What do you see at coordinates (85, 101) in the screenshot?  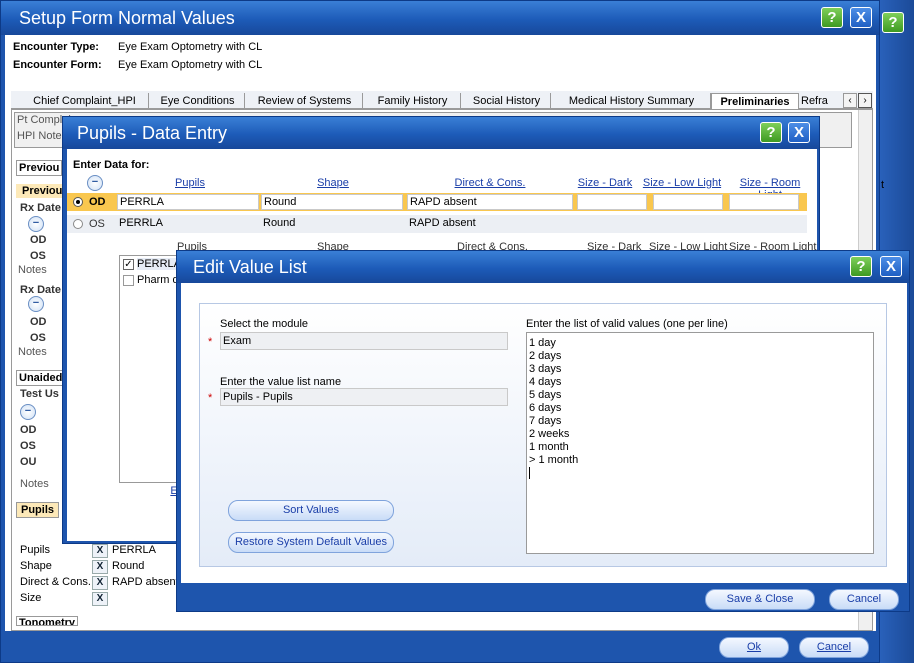 I see `tab-chief-complaint: Chief Complaint_HPI` at bounding box center [85, 101].